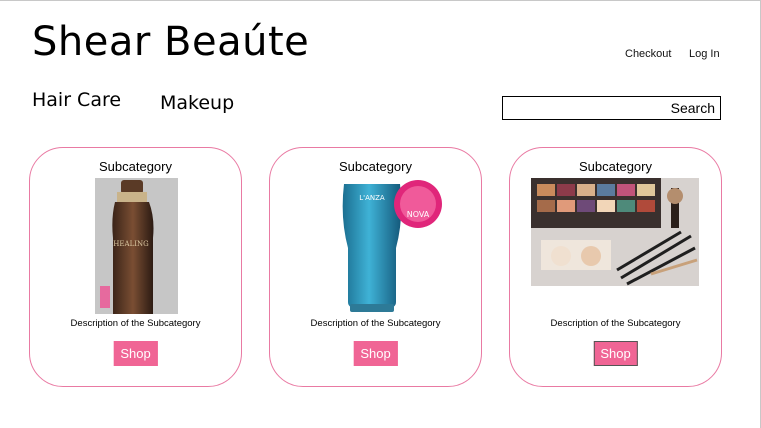 The image size is (761, 428). I want to click on svg-text: L'ANZA, so click(372, 198).